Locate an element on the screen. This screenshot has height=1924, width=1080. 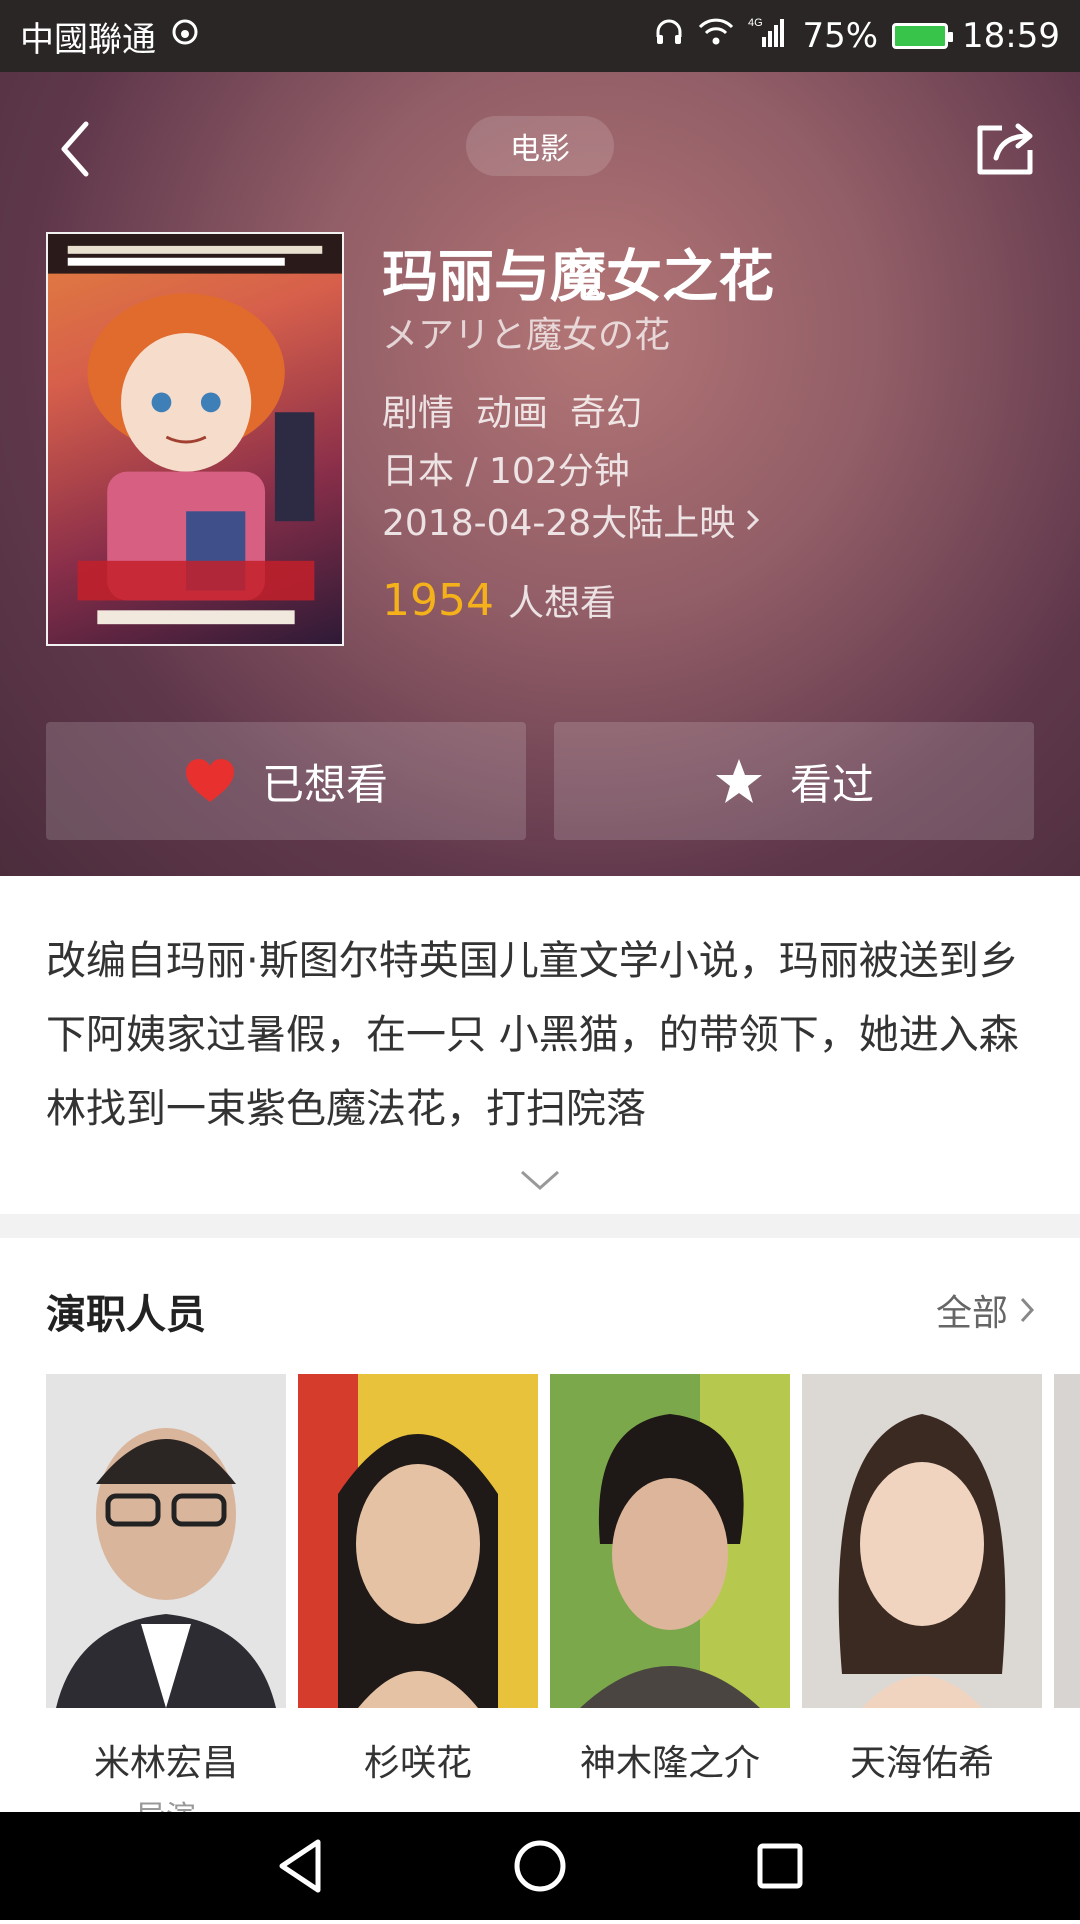
country-duration: 日本 / 102分钟 is located at coordinates (506, 471).